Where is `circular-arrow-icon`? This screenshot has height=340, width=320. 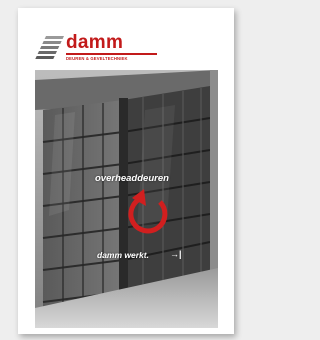 circular-arrow-icon is located at coordinates (148, 211).